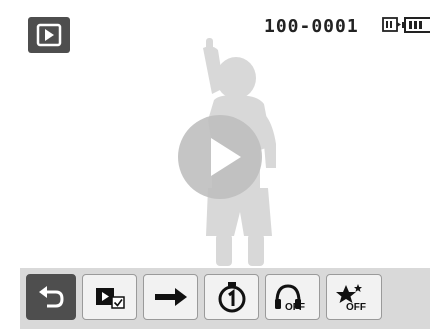 This screenshot has height=329, width=430. I want to click on music-off-label: OFF, so click(295, 307).